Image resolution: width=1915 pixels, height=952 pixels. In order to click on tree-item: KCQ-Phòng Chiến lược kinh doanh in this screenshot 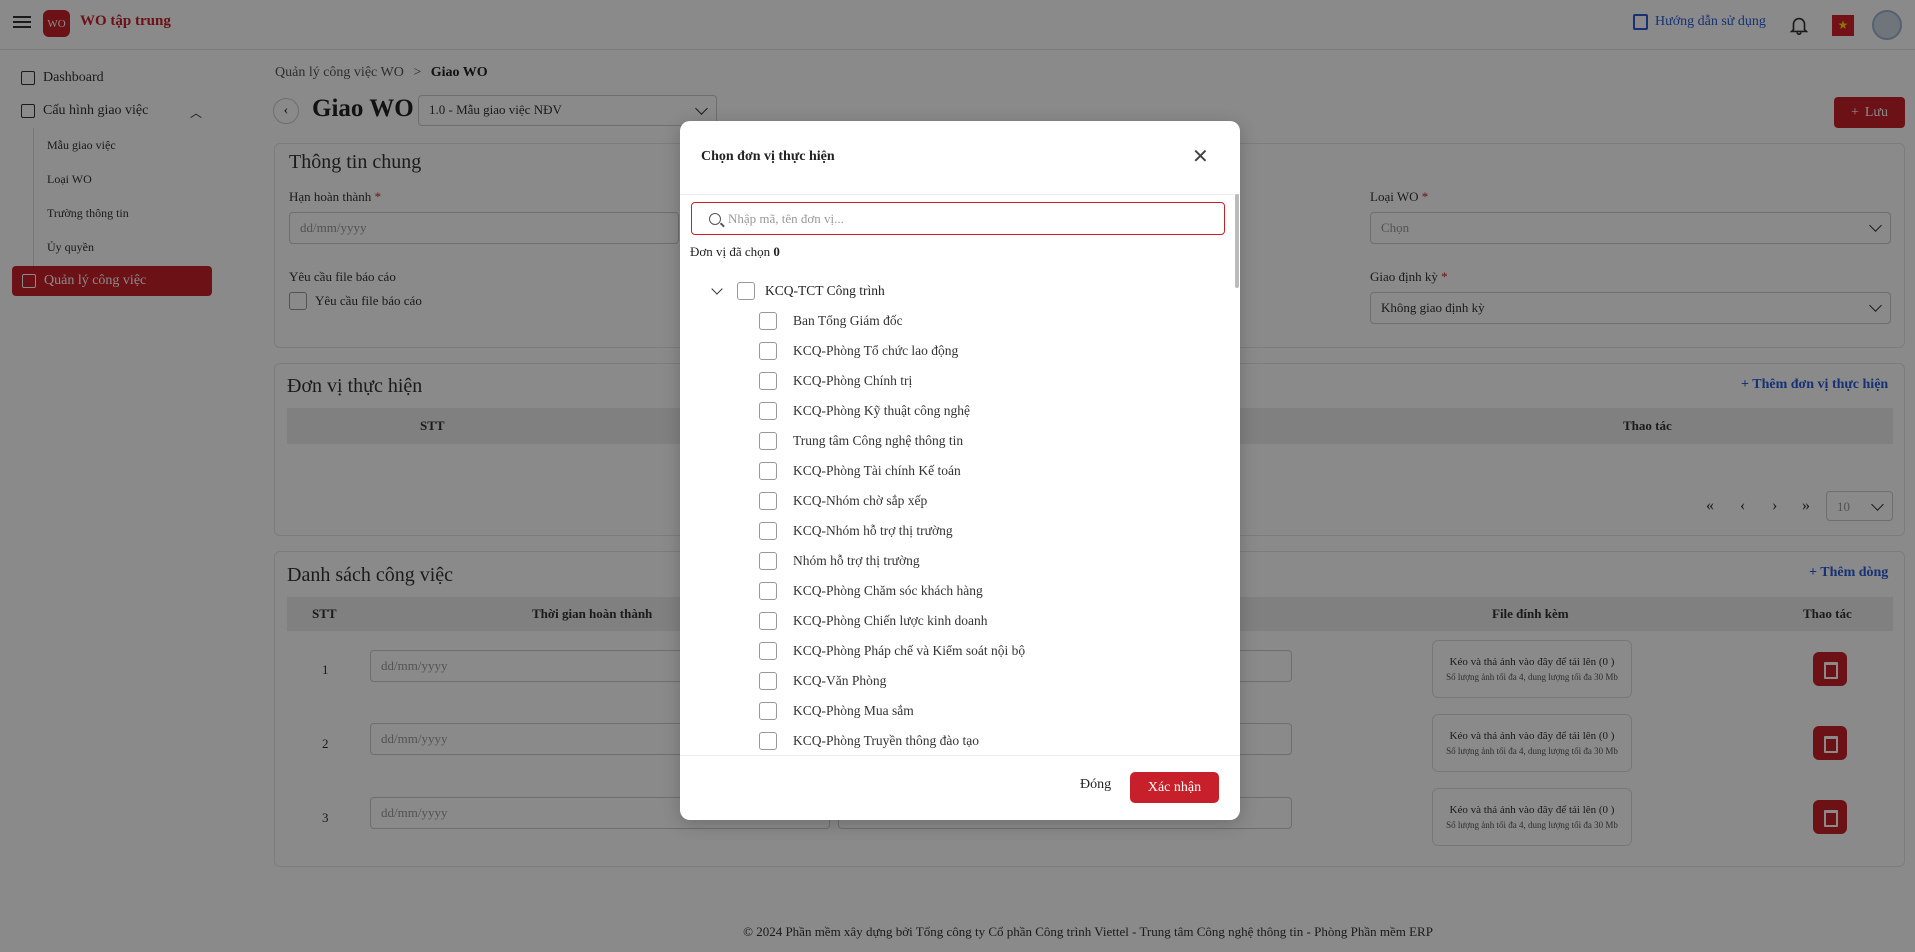, I will do `click(873, 621)`.